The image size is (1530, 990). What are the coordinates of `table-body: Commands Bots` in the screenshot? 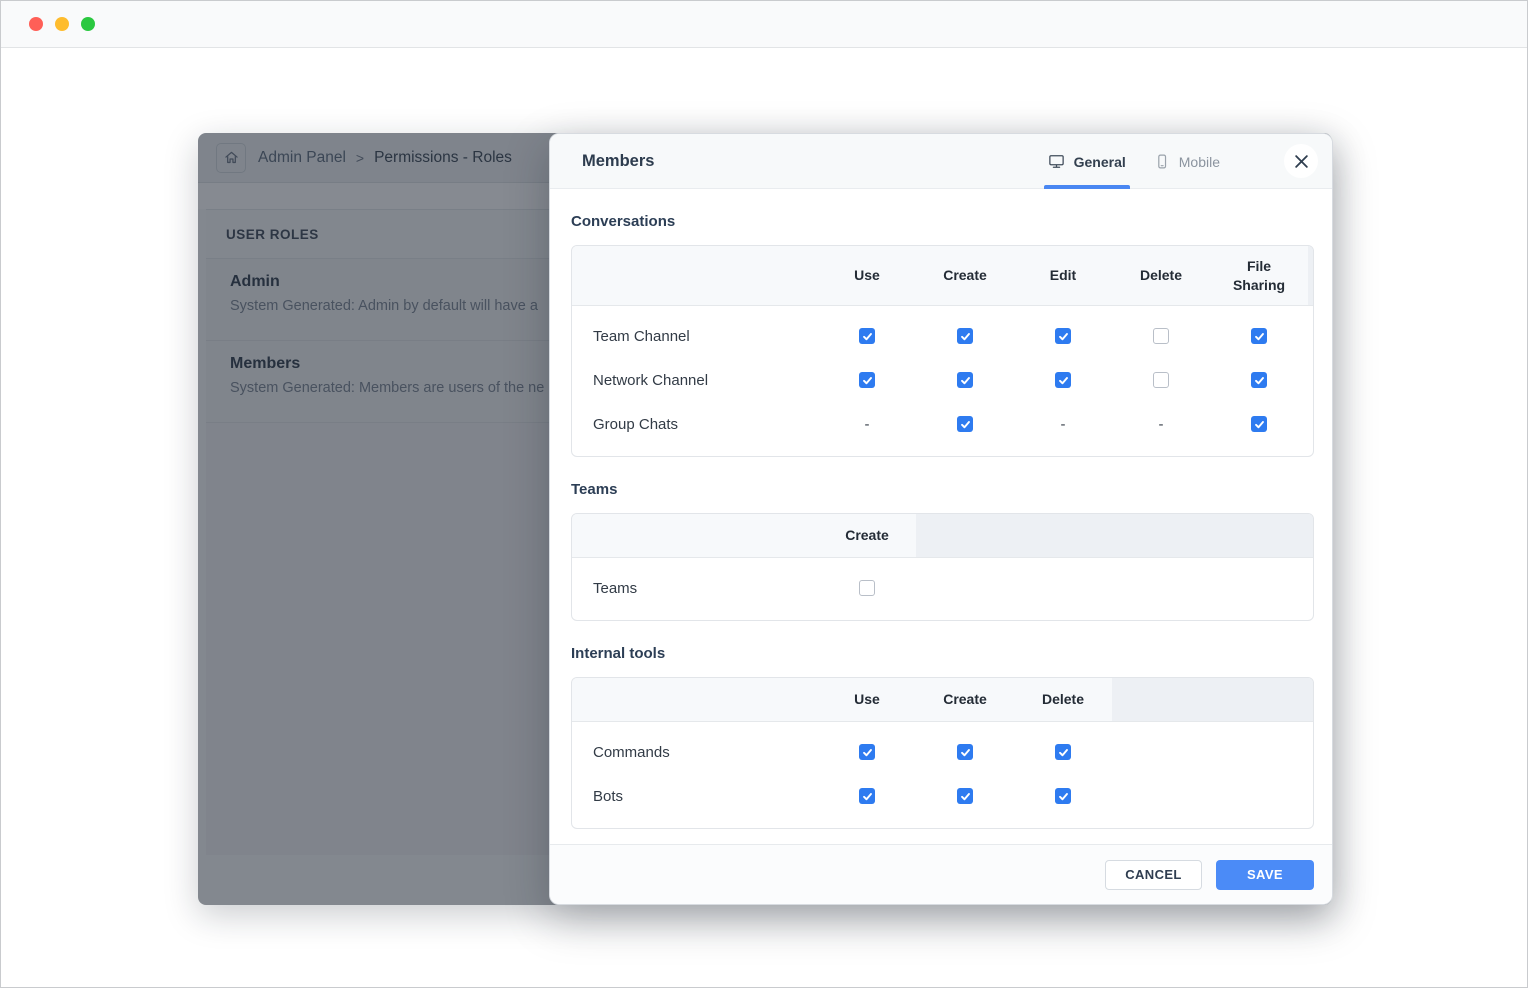 It's located at (942, 775).